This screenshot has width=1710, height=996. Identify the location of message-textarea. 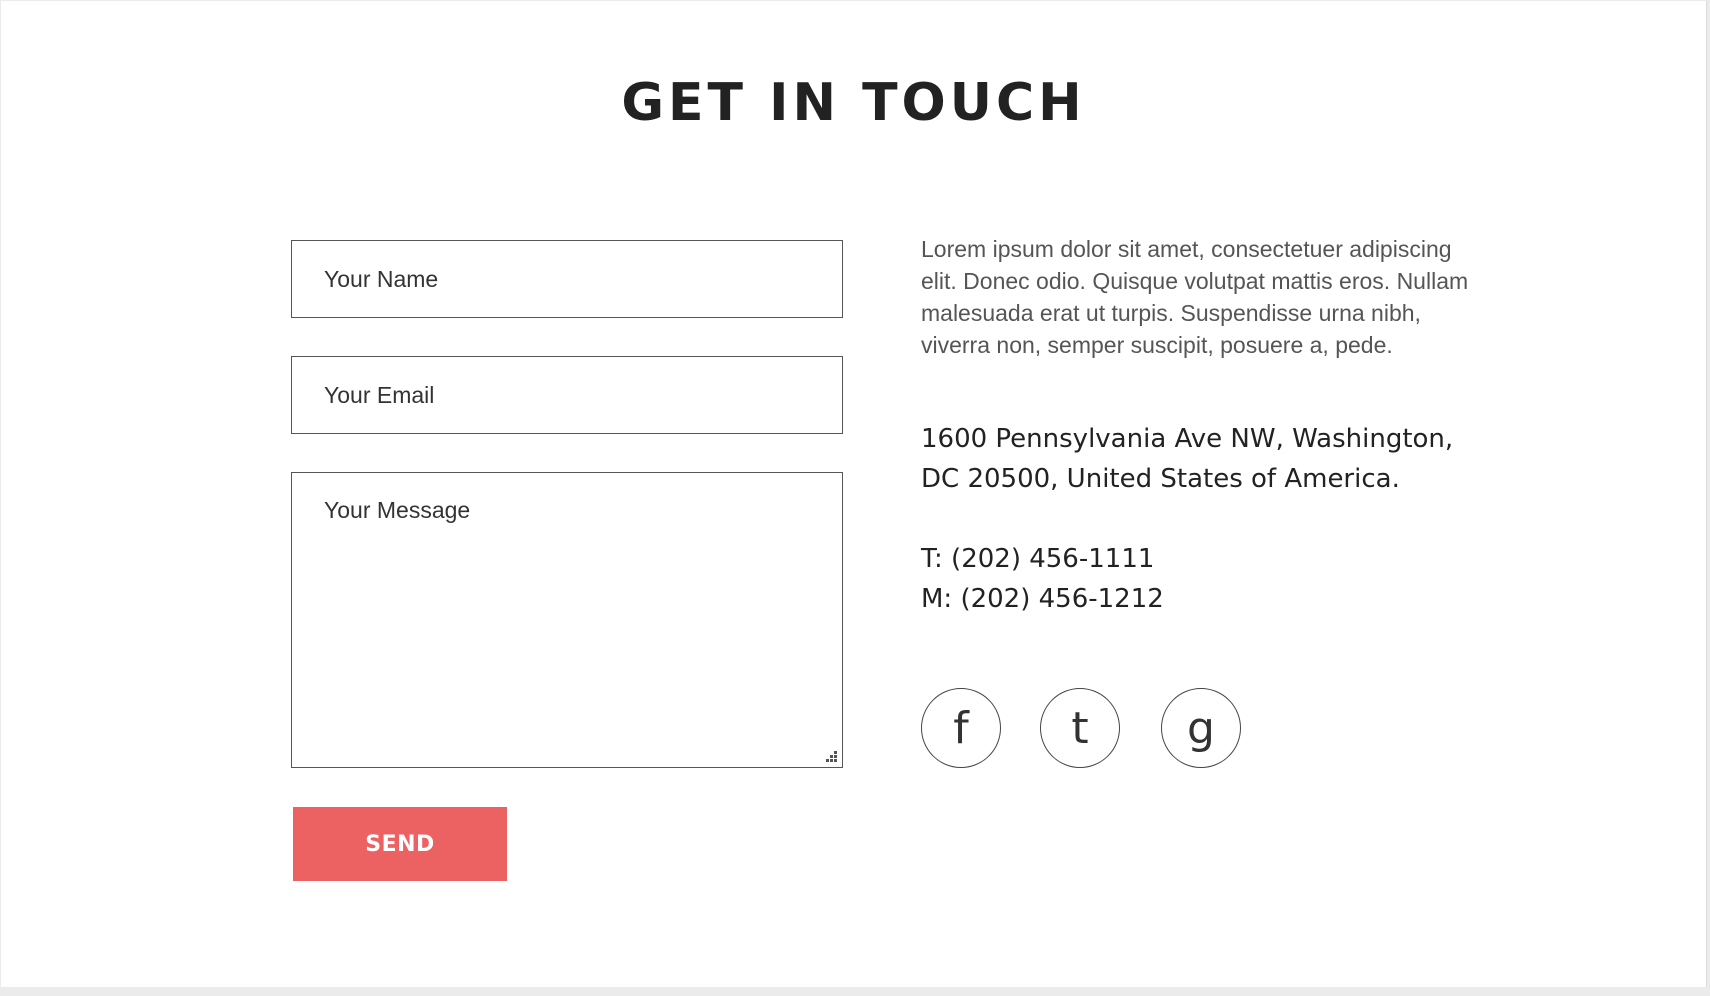
(567, 620).